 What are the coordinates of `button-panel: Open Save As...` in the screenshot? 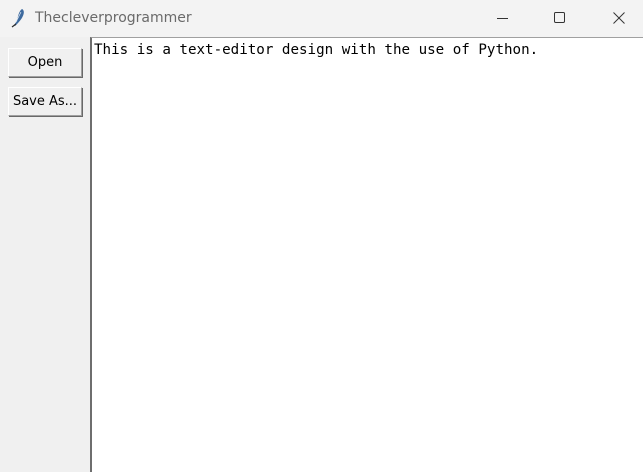 It's located at (45, 254).